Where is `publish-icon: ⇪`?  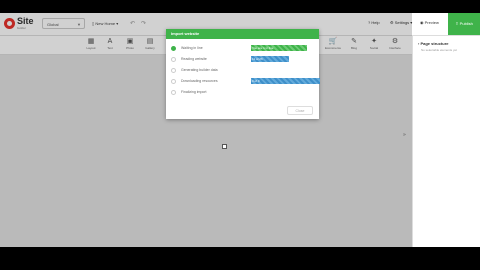
publish-icon: ⇪ is located at coordinates (457, 23).